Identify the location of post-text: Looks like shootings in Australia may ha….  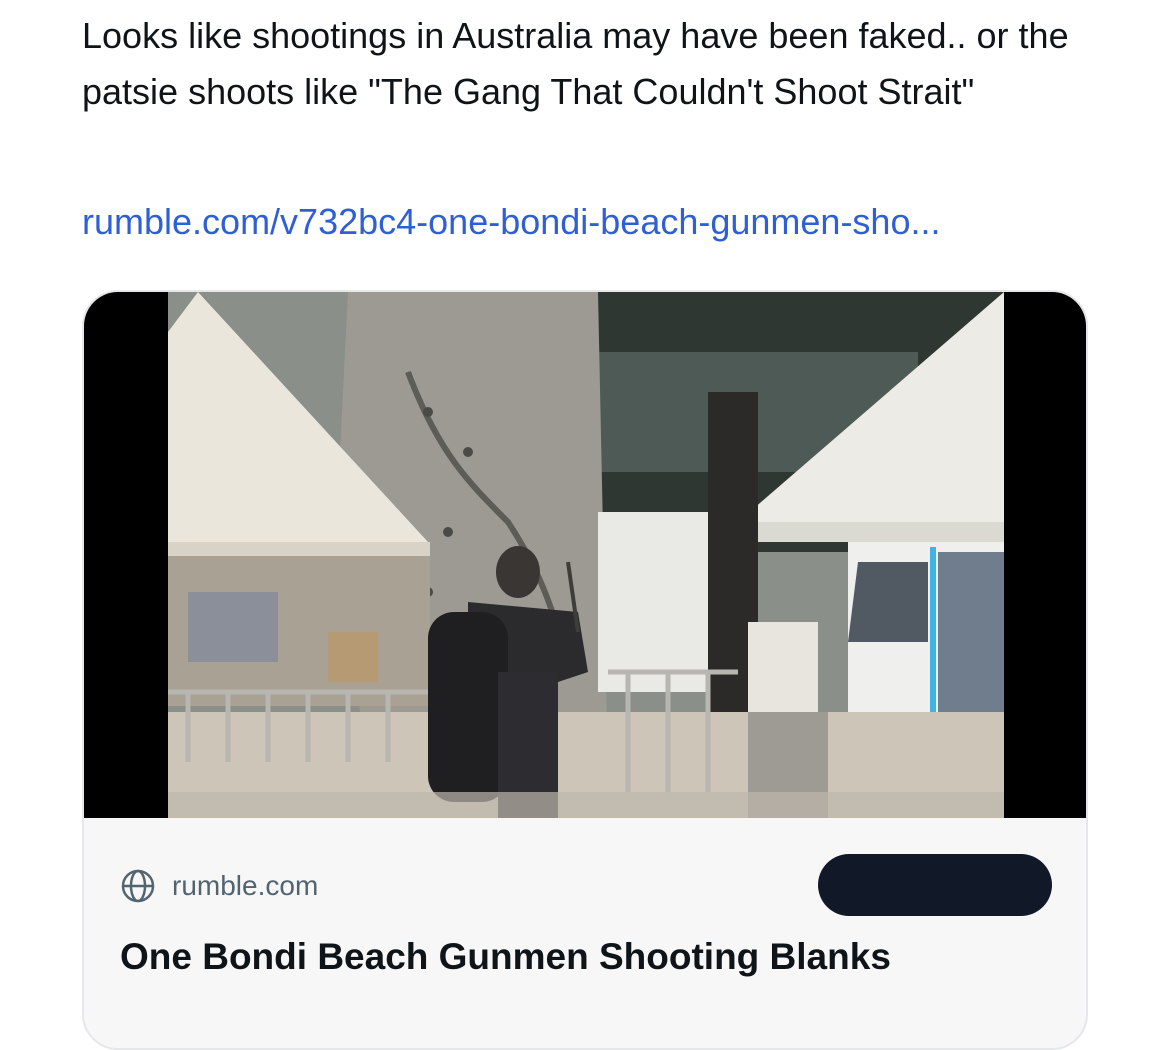
(575, 63).